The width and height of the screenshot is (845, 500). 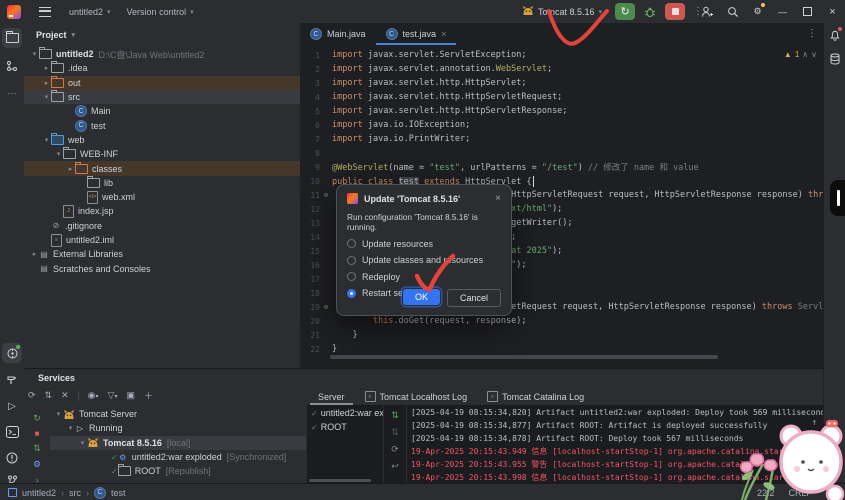 What do you see at coordinates (113, 395) in the screenshot?
I see `filter-icon: ▽▾` at bounding box center [113, 395].